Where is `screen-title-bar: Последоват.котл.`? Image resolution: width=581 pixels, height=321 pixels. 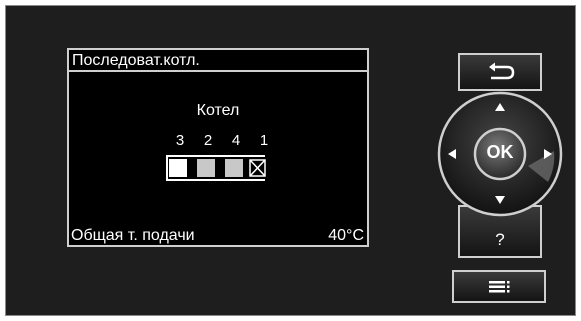
screen-title-bar: Последоват.котл. is located at coordinates (218, 61).